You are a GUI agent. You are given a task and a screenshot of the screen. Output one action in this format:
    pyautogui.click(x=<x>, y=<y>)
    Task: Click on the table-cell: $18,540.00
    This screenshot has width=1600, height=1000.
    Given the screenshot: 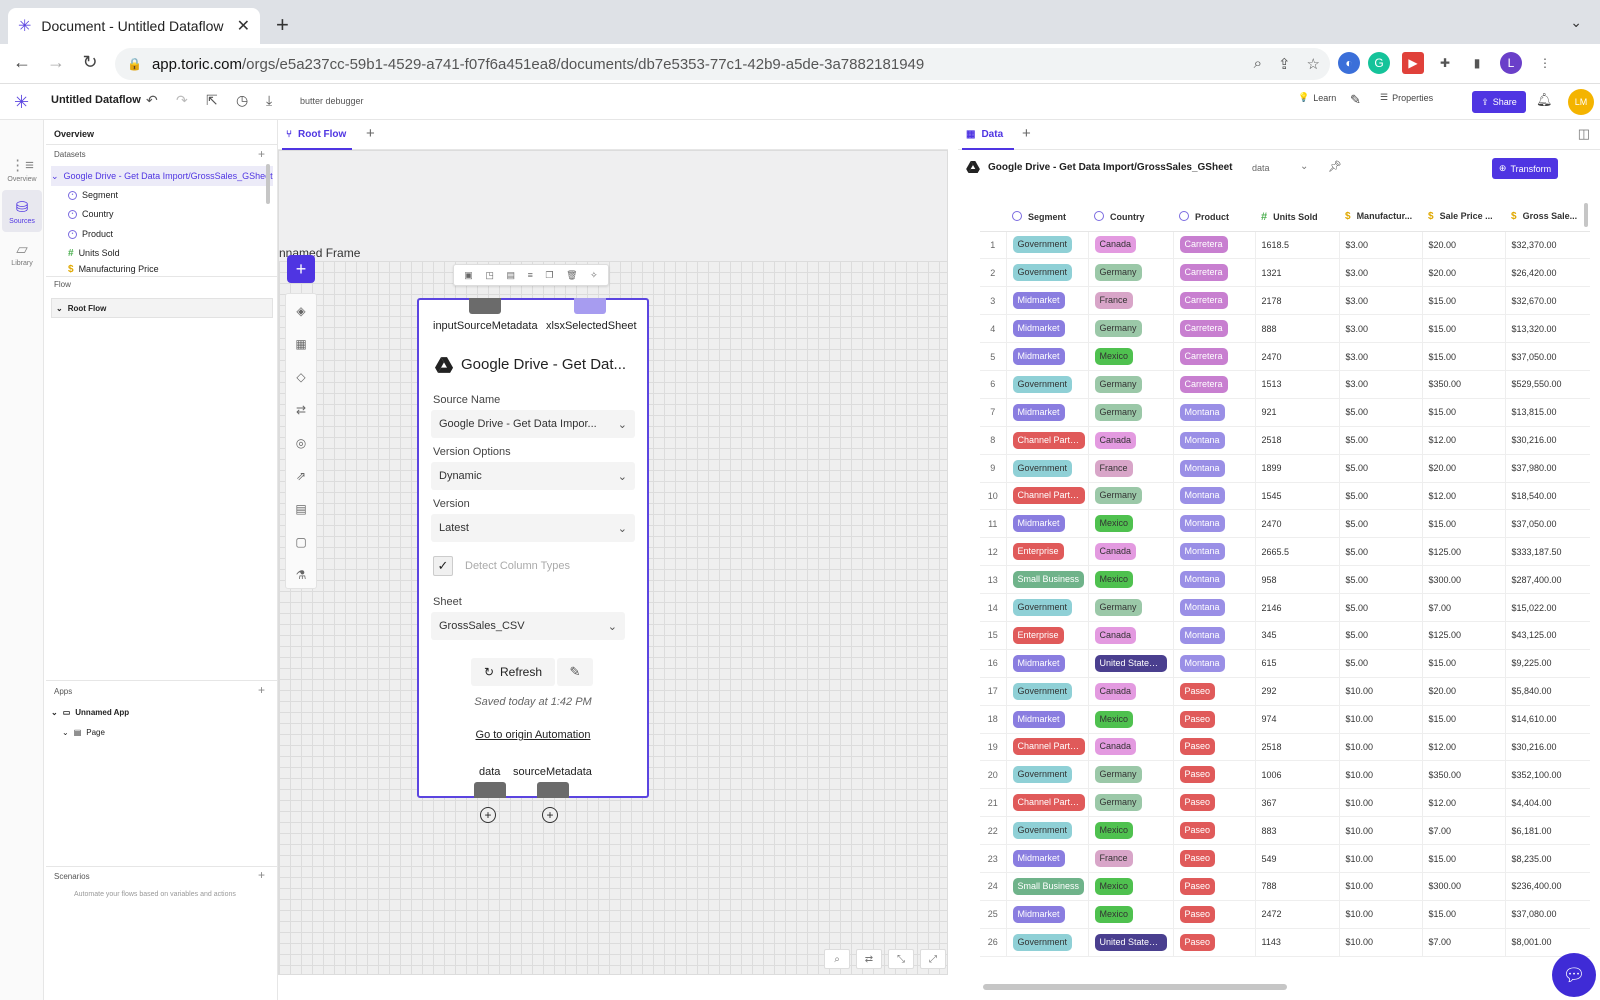 What is the action you would take?
    pyautogui.click(x=1547, y=496)
    